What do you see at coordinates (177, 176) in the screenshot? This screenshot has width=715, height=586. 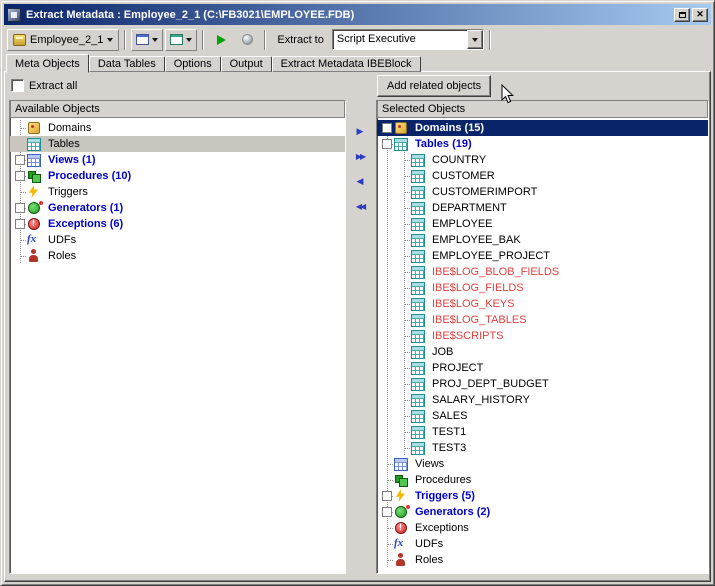 I see `tree-item-procedures-10-: + Procedures (10)` at bounding box center [177, 176].